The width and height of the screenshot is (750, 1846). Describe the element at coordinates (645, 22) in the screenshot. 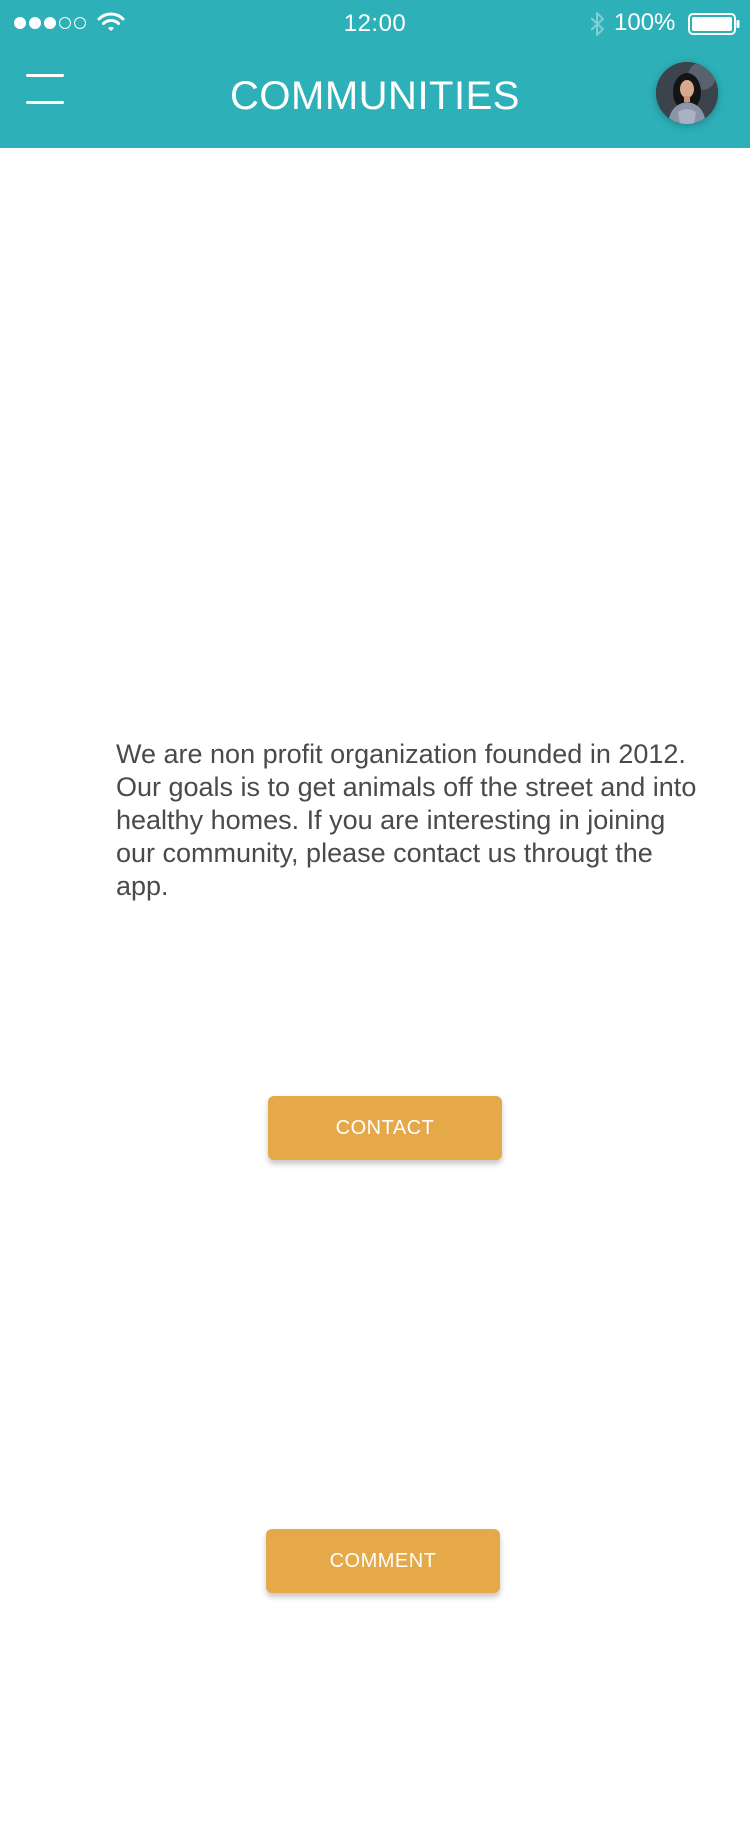

I see `battery-percent: 100%` at that location.